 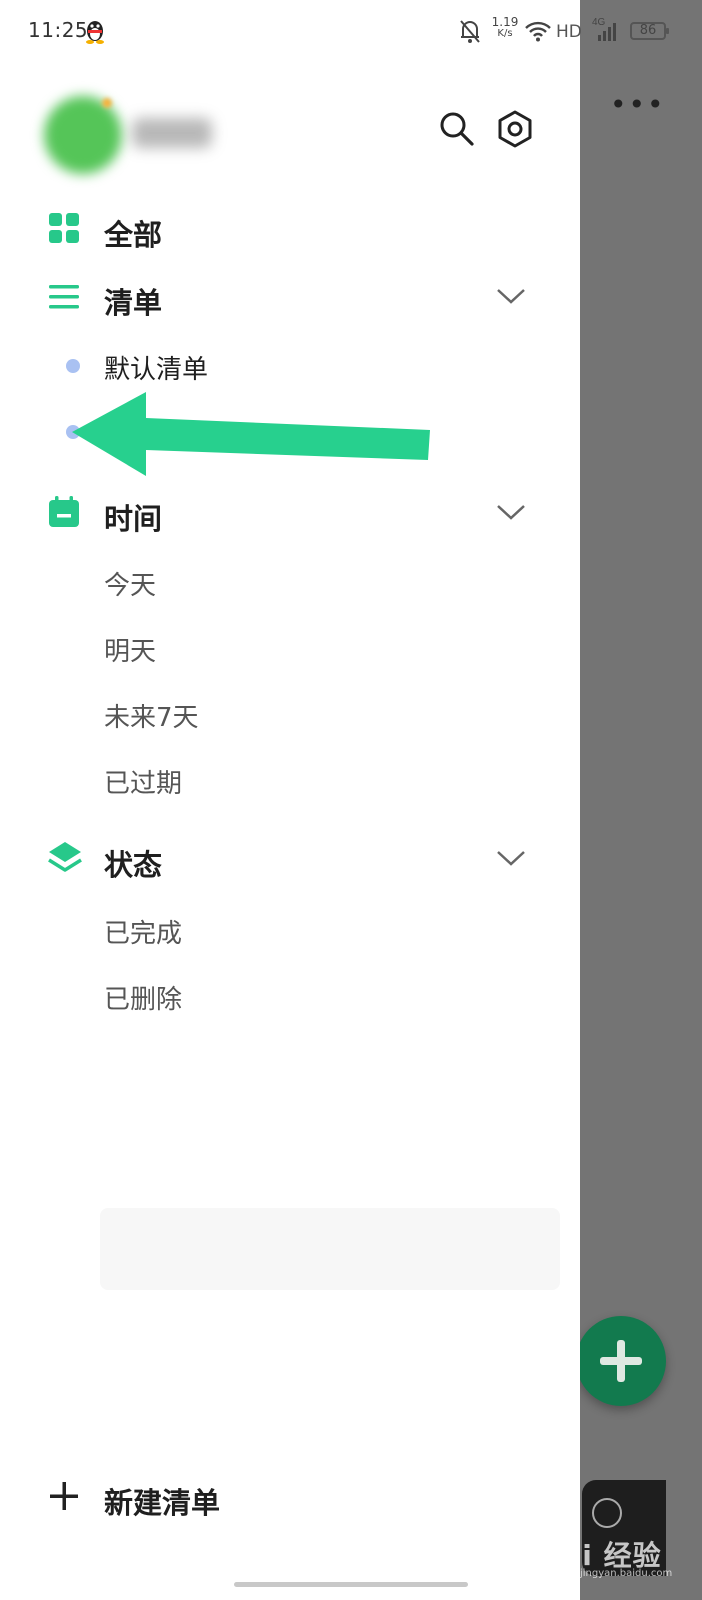 What do you see at coordinates (133, 235) in the screenshot?
I see `section-all-label: 全部` at bounding box center [133, 235].